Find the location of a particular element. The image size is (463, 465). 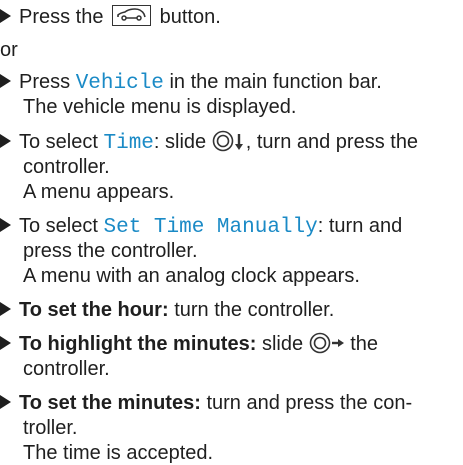

step-3-mid: : slide is located at coordinates (180, 142).